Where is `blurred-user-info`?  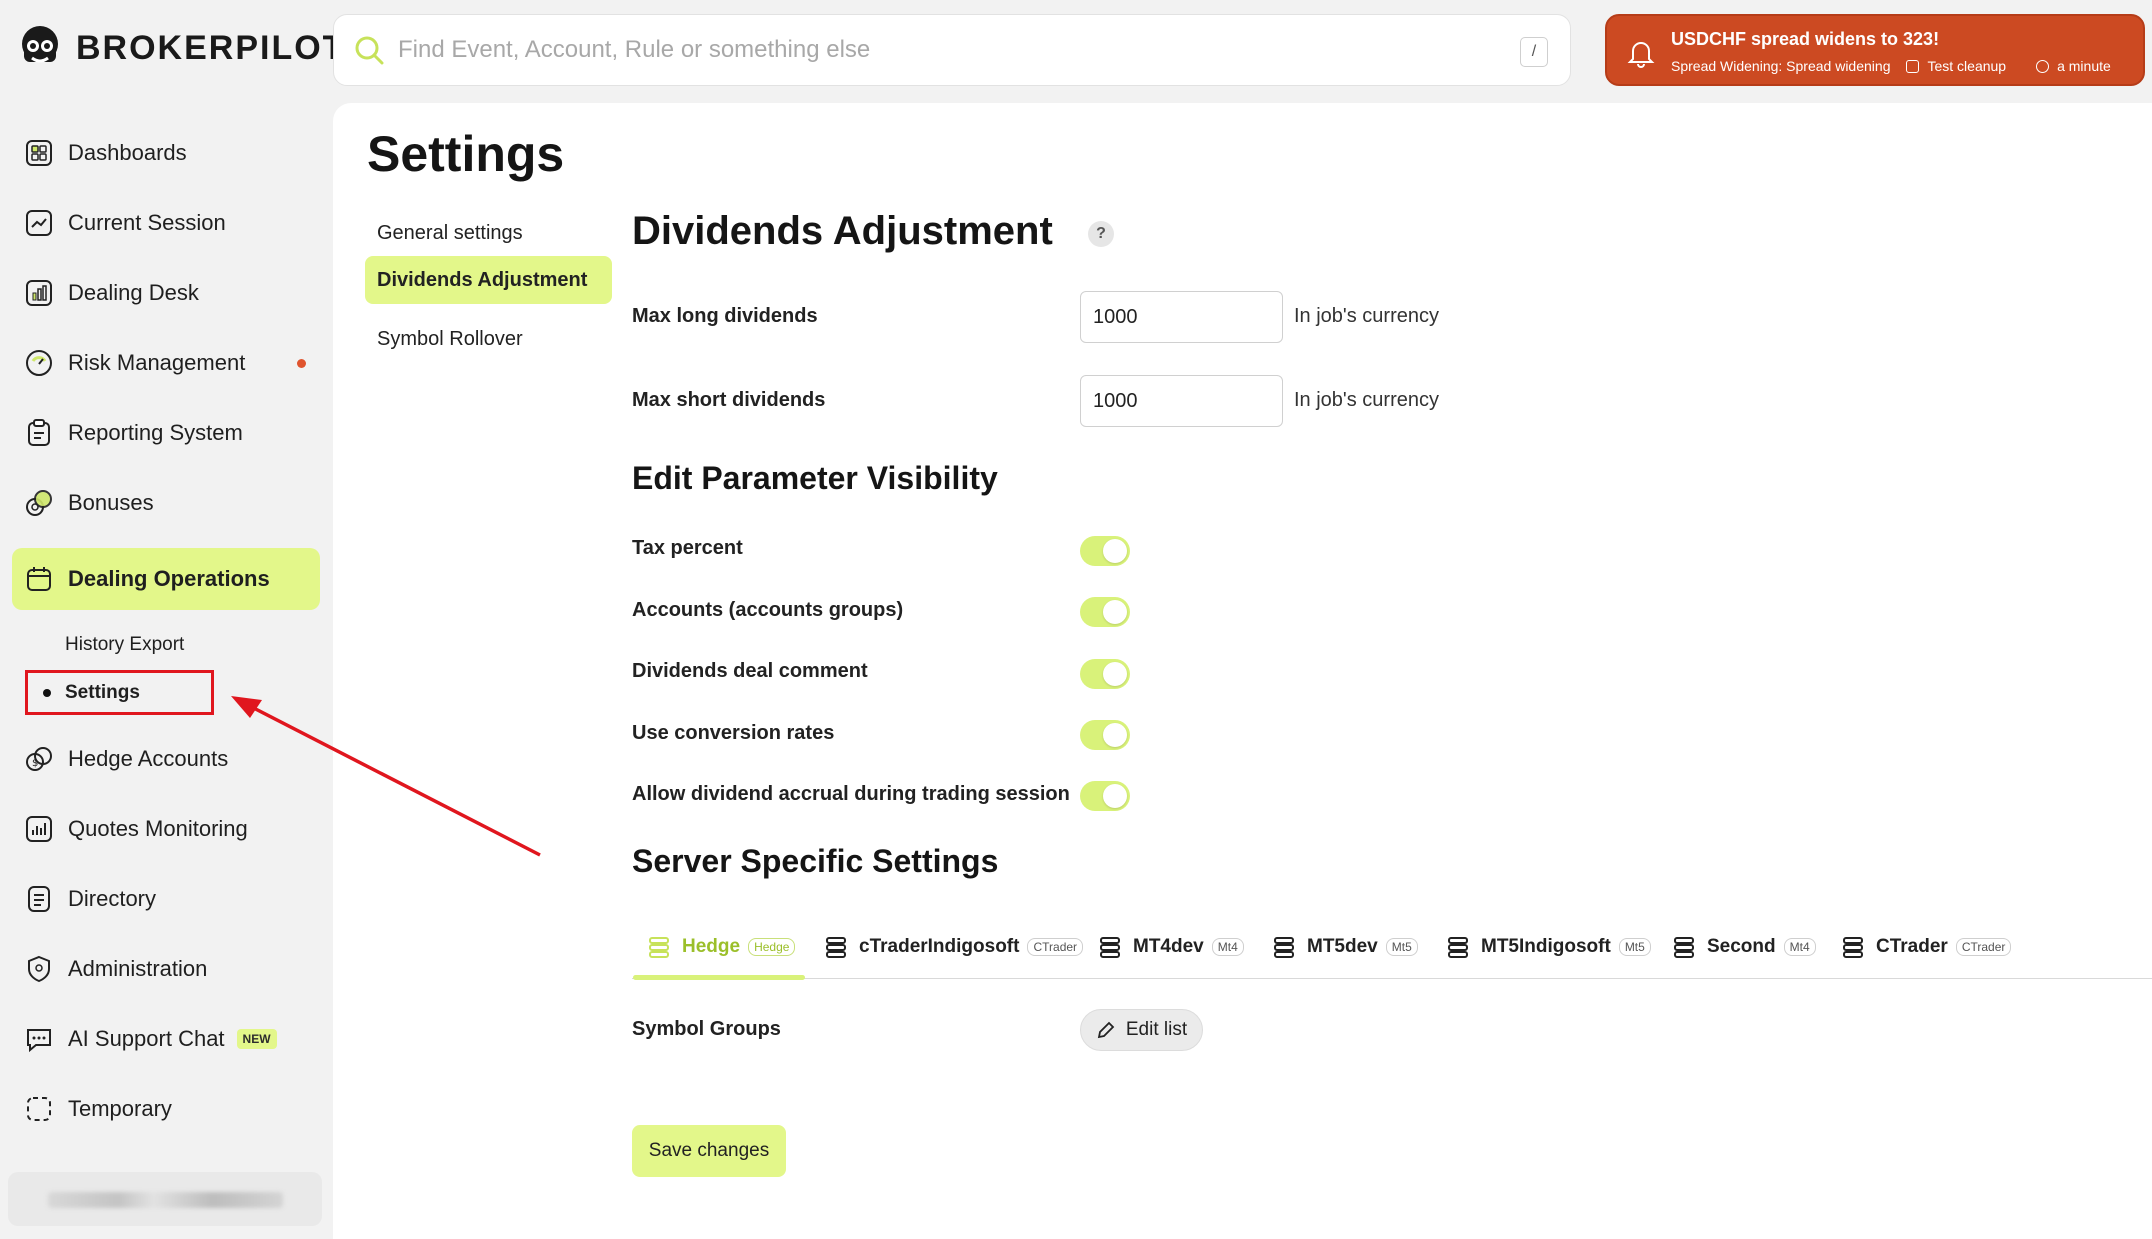 blurred-user-info is located at coordinates (165, 1200).